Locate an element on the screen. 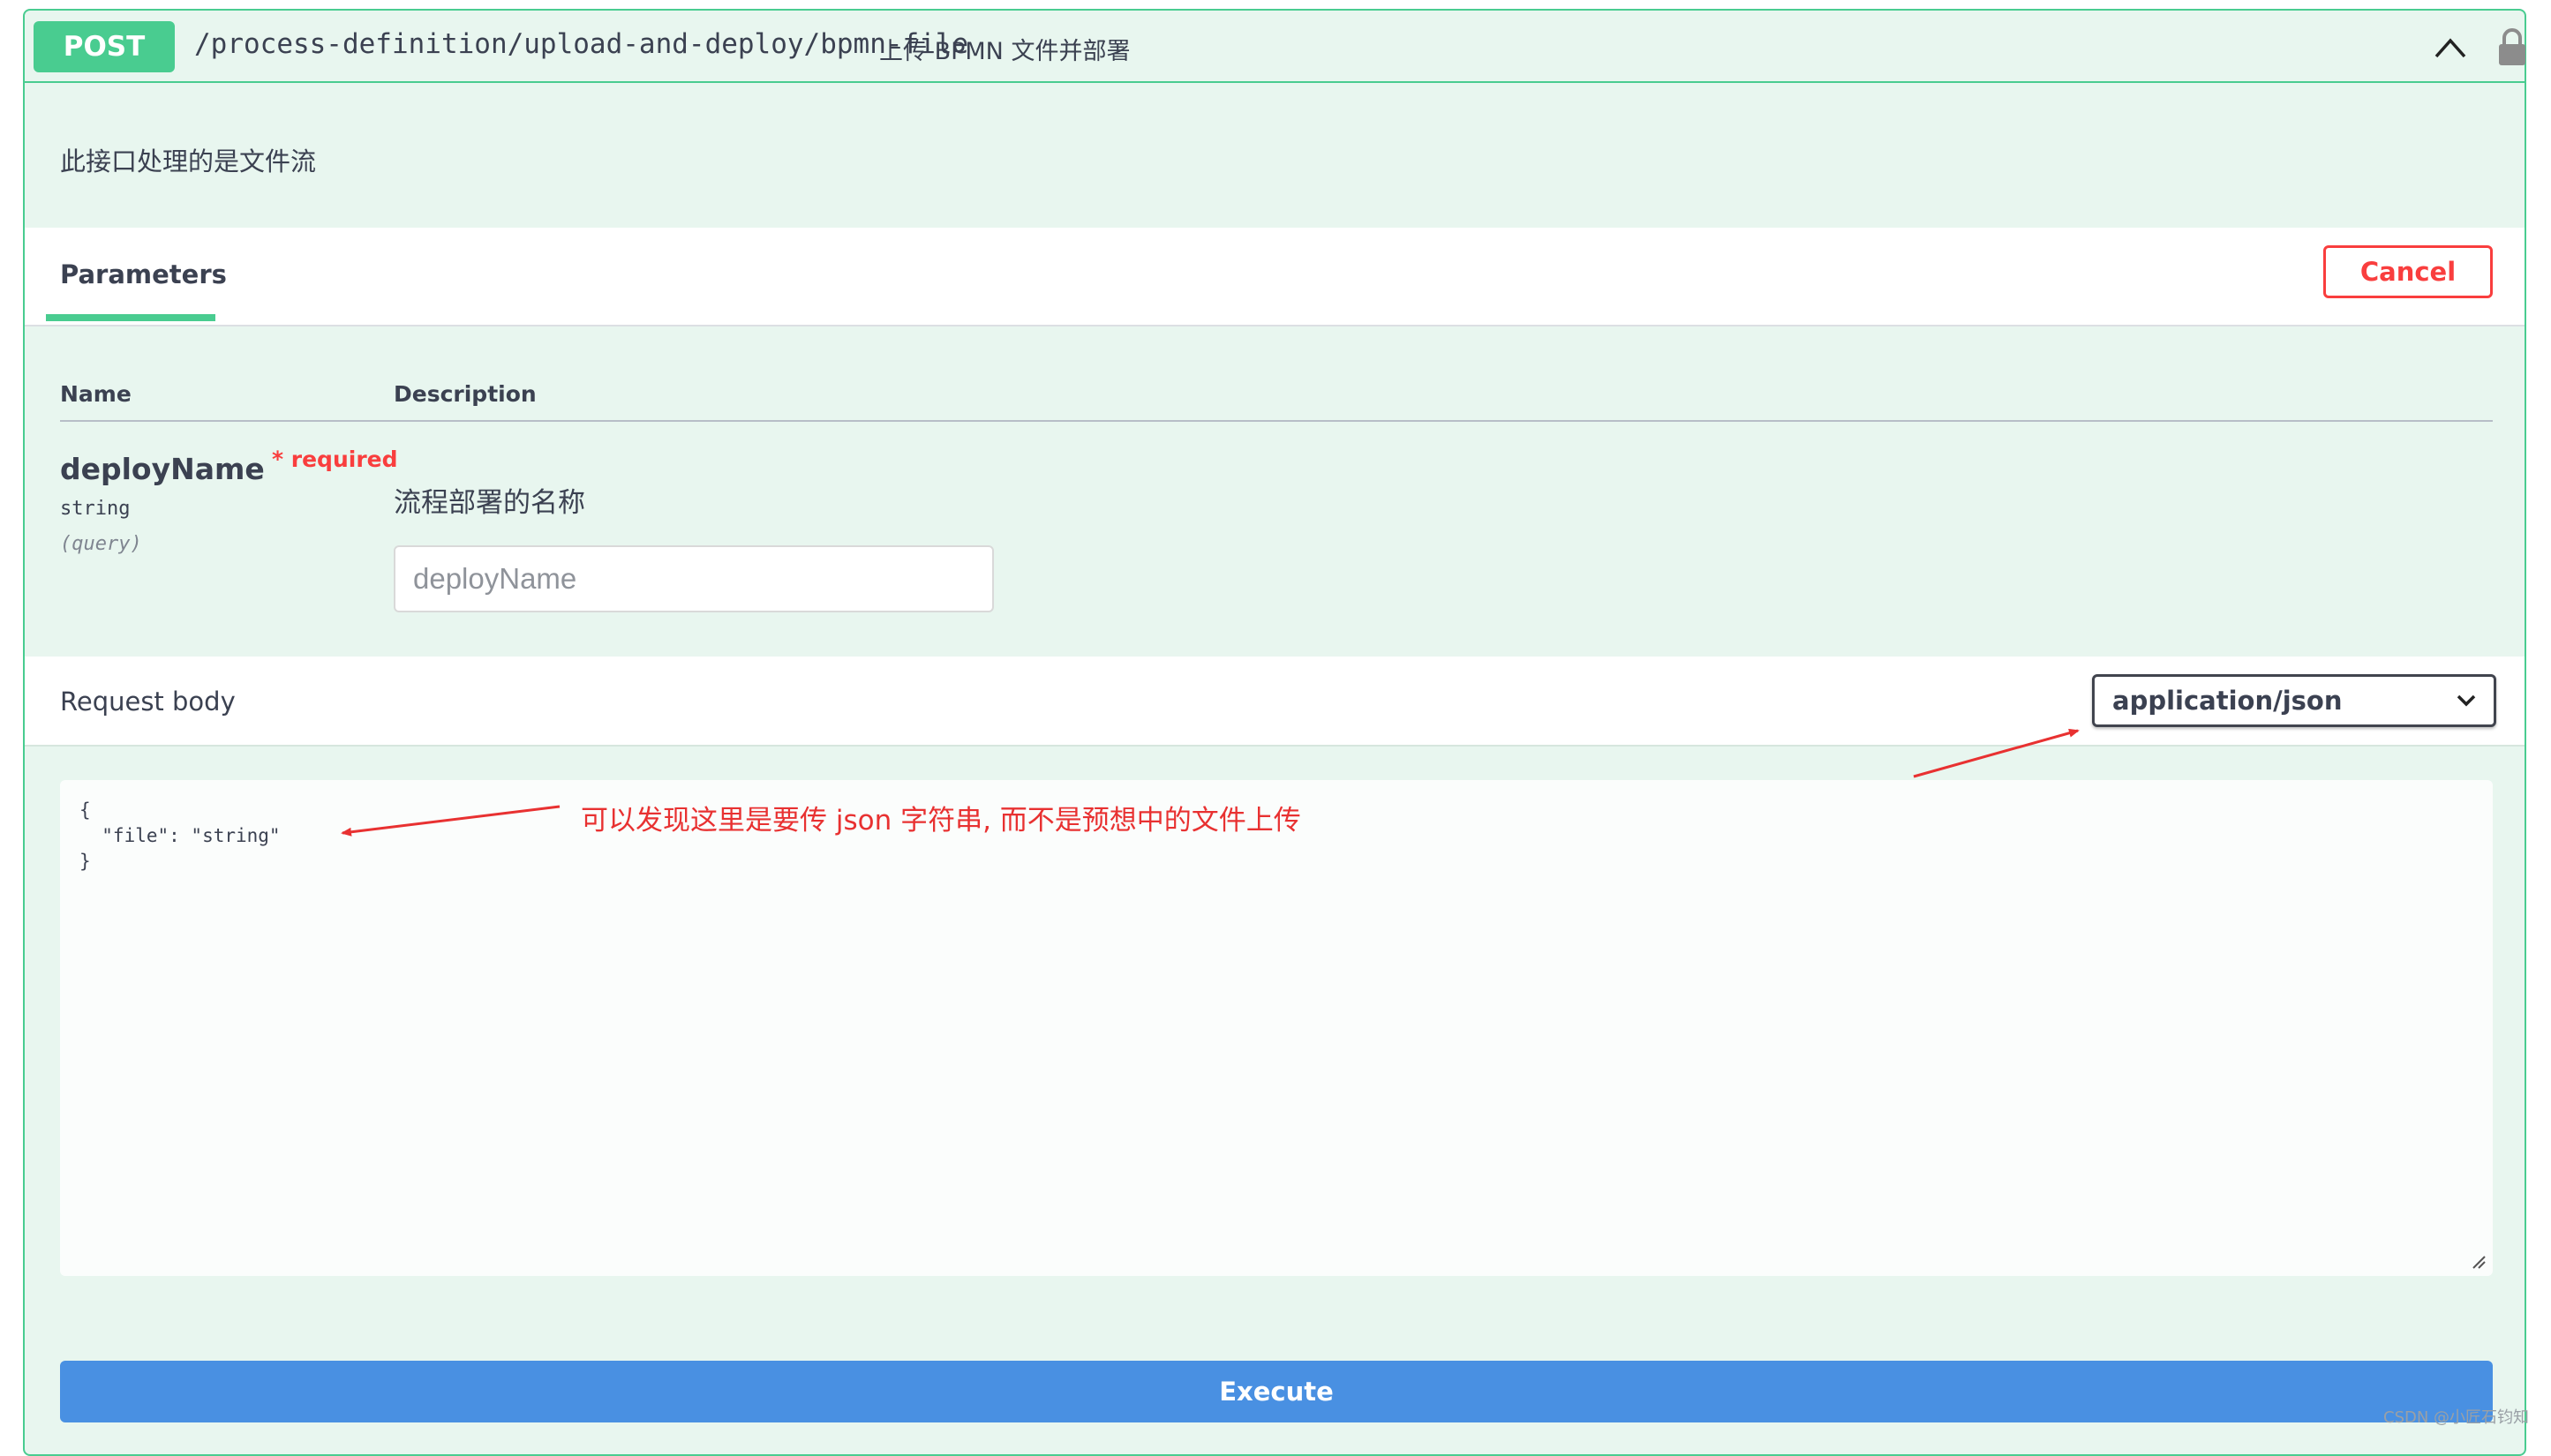 The height and width of the screenshot is (1456, 2551). parameters-header: Parameters Cancel is located at coordinates (1275, 277).